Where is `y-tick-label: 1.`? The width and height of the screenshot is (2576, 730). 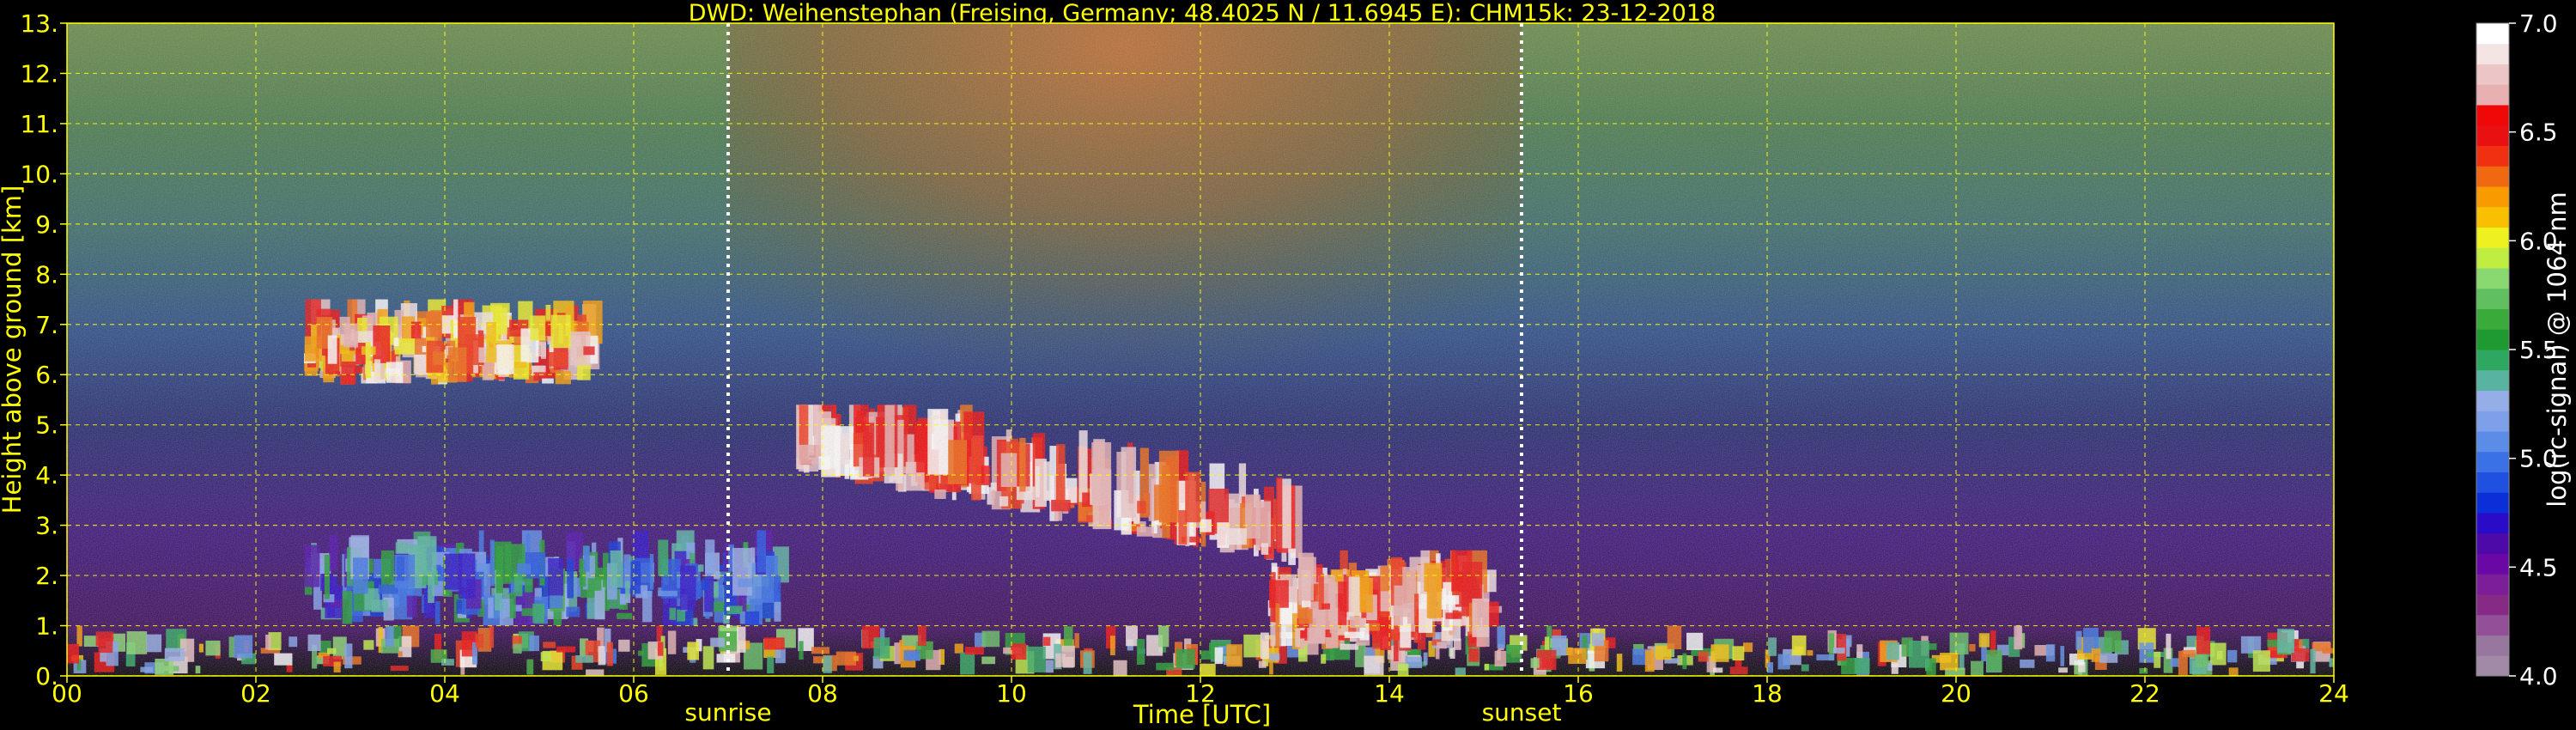
y-tick-label: 1. is located at coordinates (46, 626).